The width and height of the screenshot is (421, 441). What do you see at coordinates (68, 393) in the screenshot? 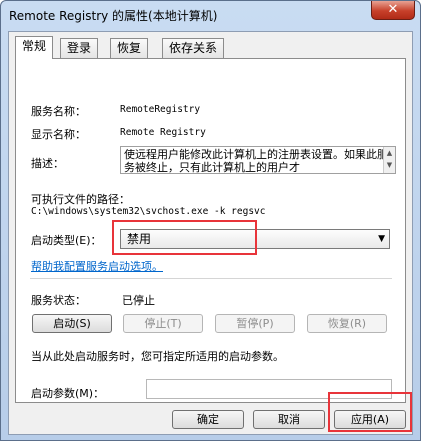
I see `start-params-label: 启动参数(M)：` at bounding box center [68, 393].